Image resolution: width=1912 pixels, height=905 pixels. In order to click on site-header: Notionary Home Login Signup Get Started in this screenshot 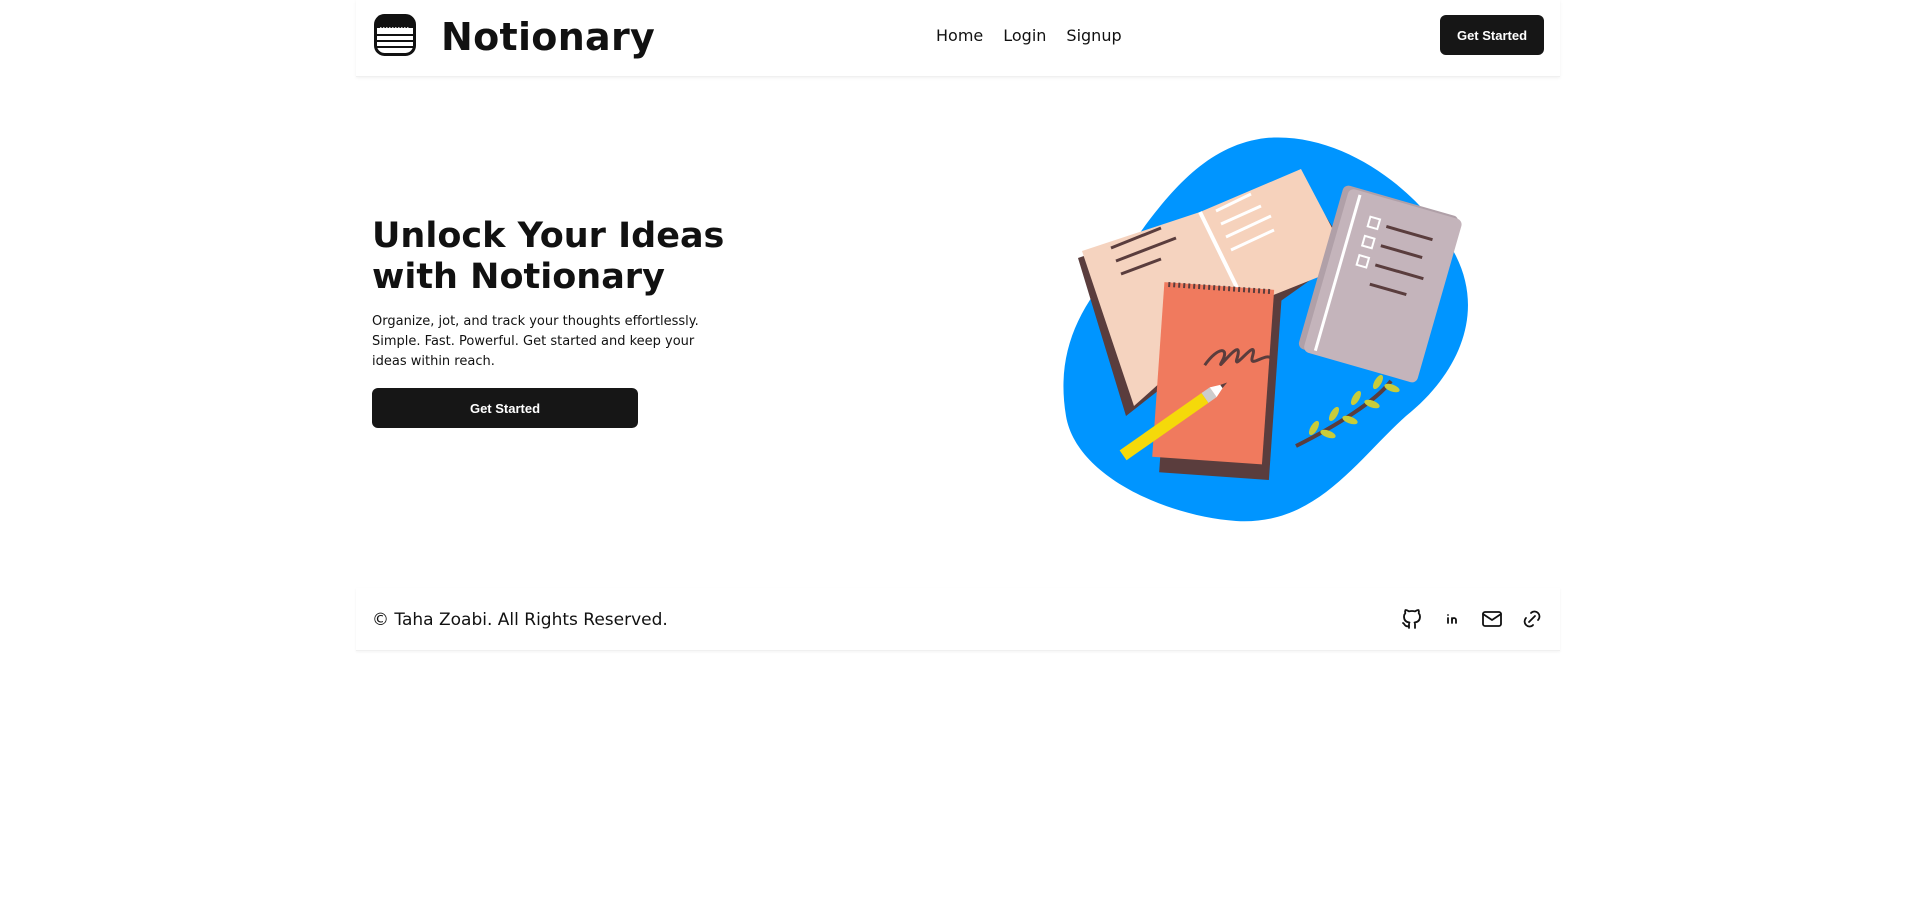, I will do `click(958, 38)`.